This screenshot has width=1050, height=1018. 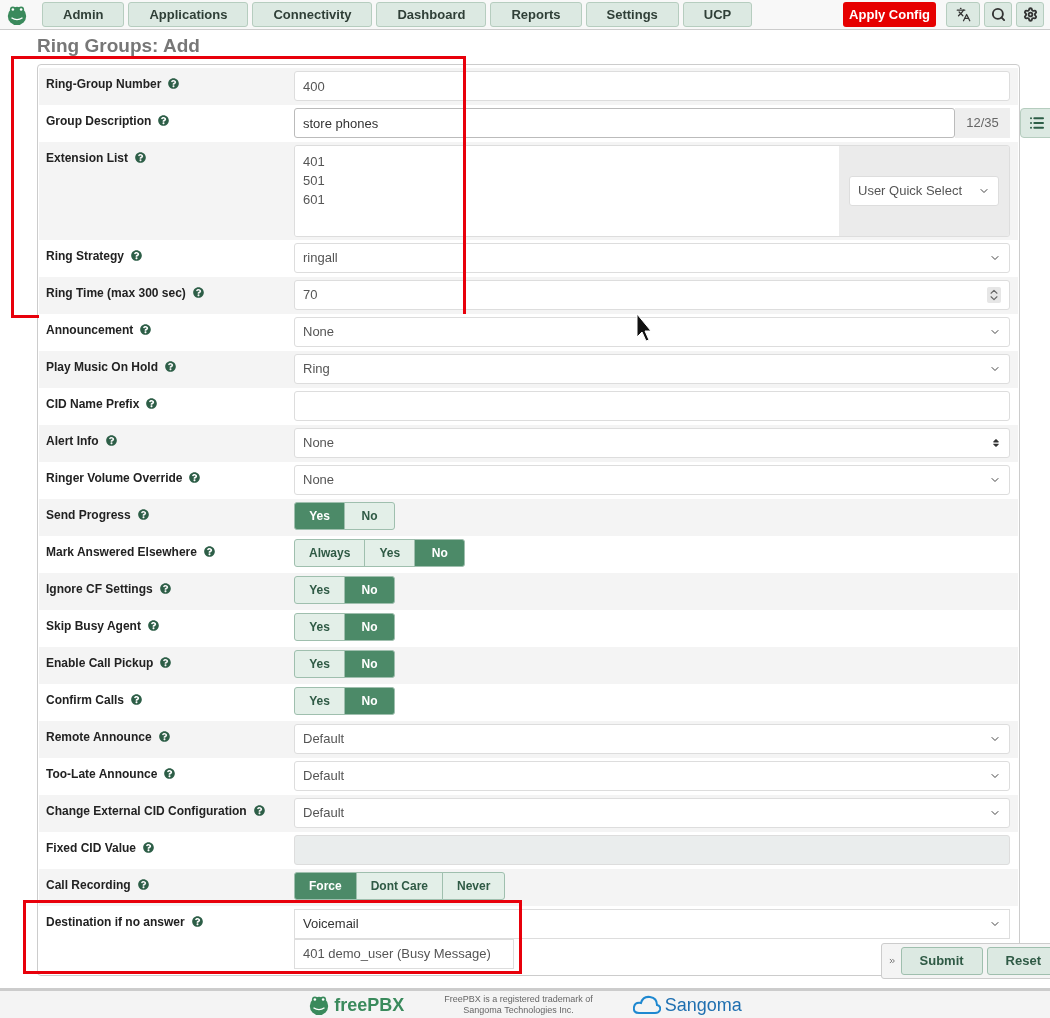 I want to click on nav-tab: UCP, so click(x=717, y=14).